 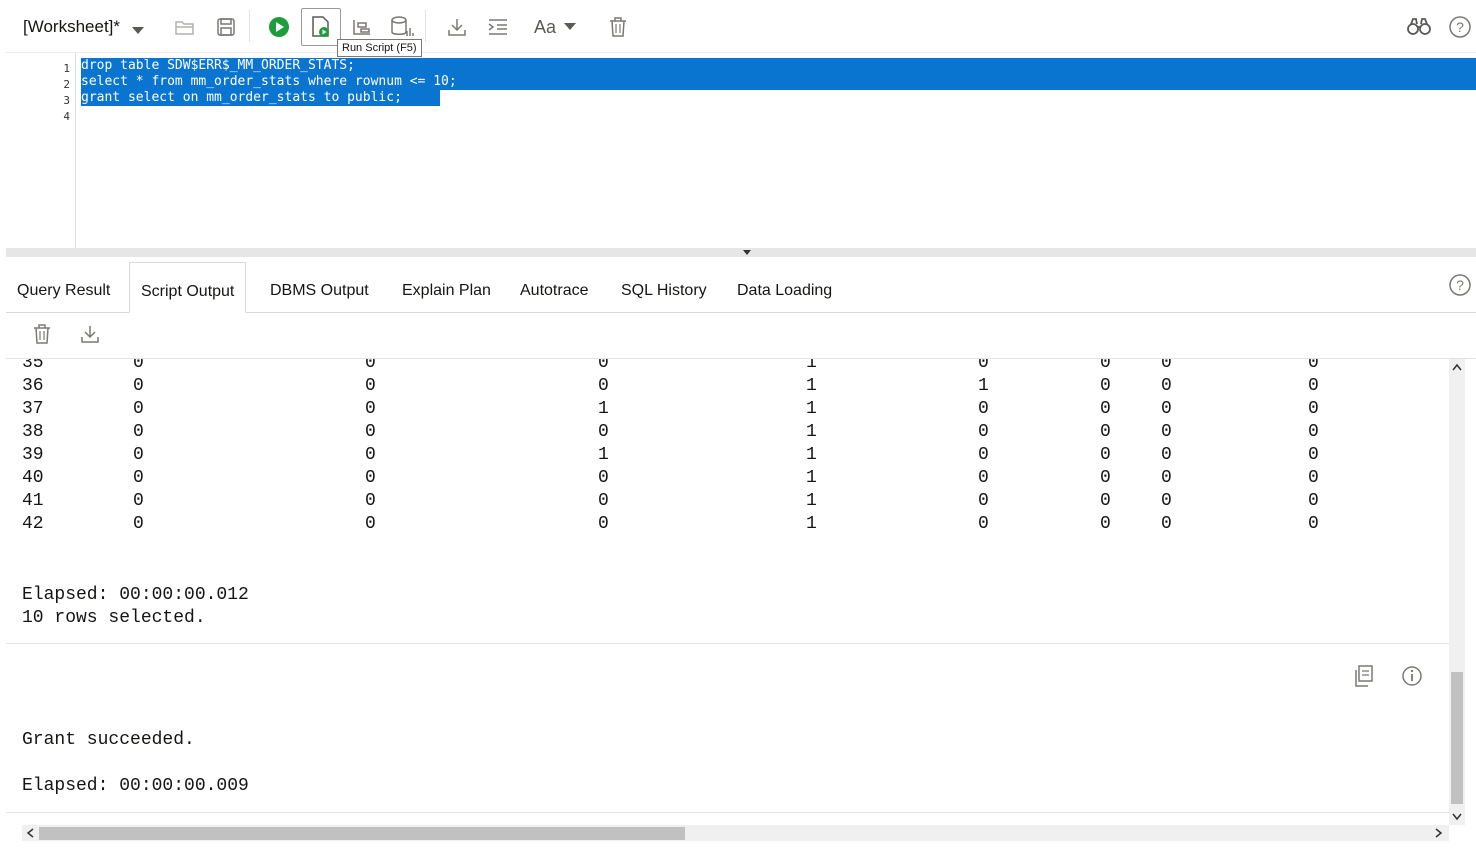 What do you see at coordinates (33, 409) in the screenshot?
I see `table-cell: 37` at bounding box center [33, 409].